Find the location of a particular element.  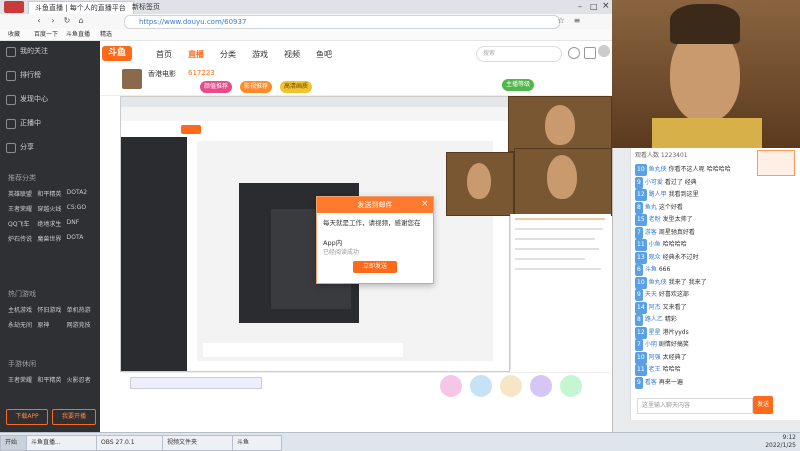

chat-nickname: 斗鱼 is located at coordinates (651, 269).